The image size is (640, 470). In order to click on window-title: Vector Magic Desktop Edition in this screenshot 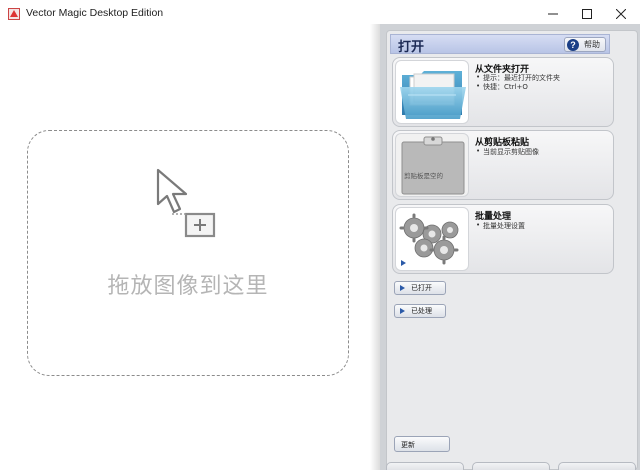, I will do `click(95, 13)`.